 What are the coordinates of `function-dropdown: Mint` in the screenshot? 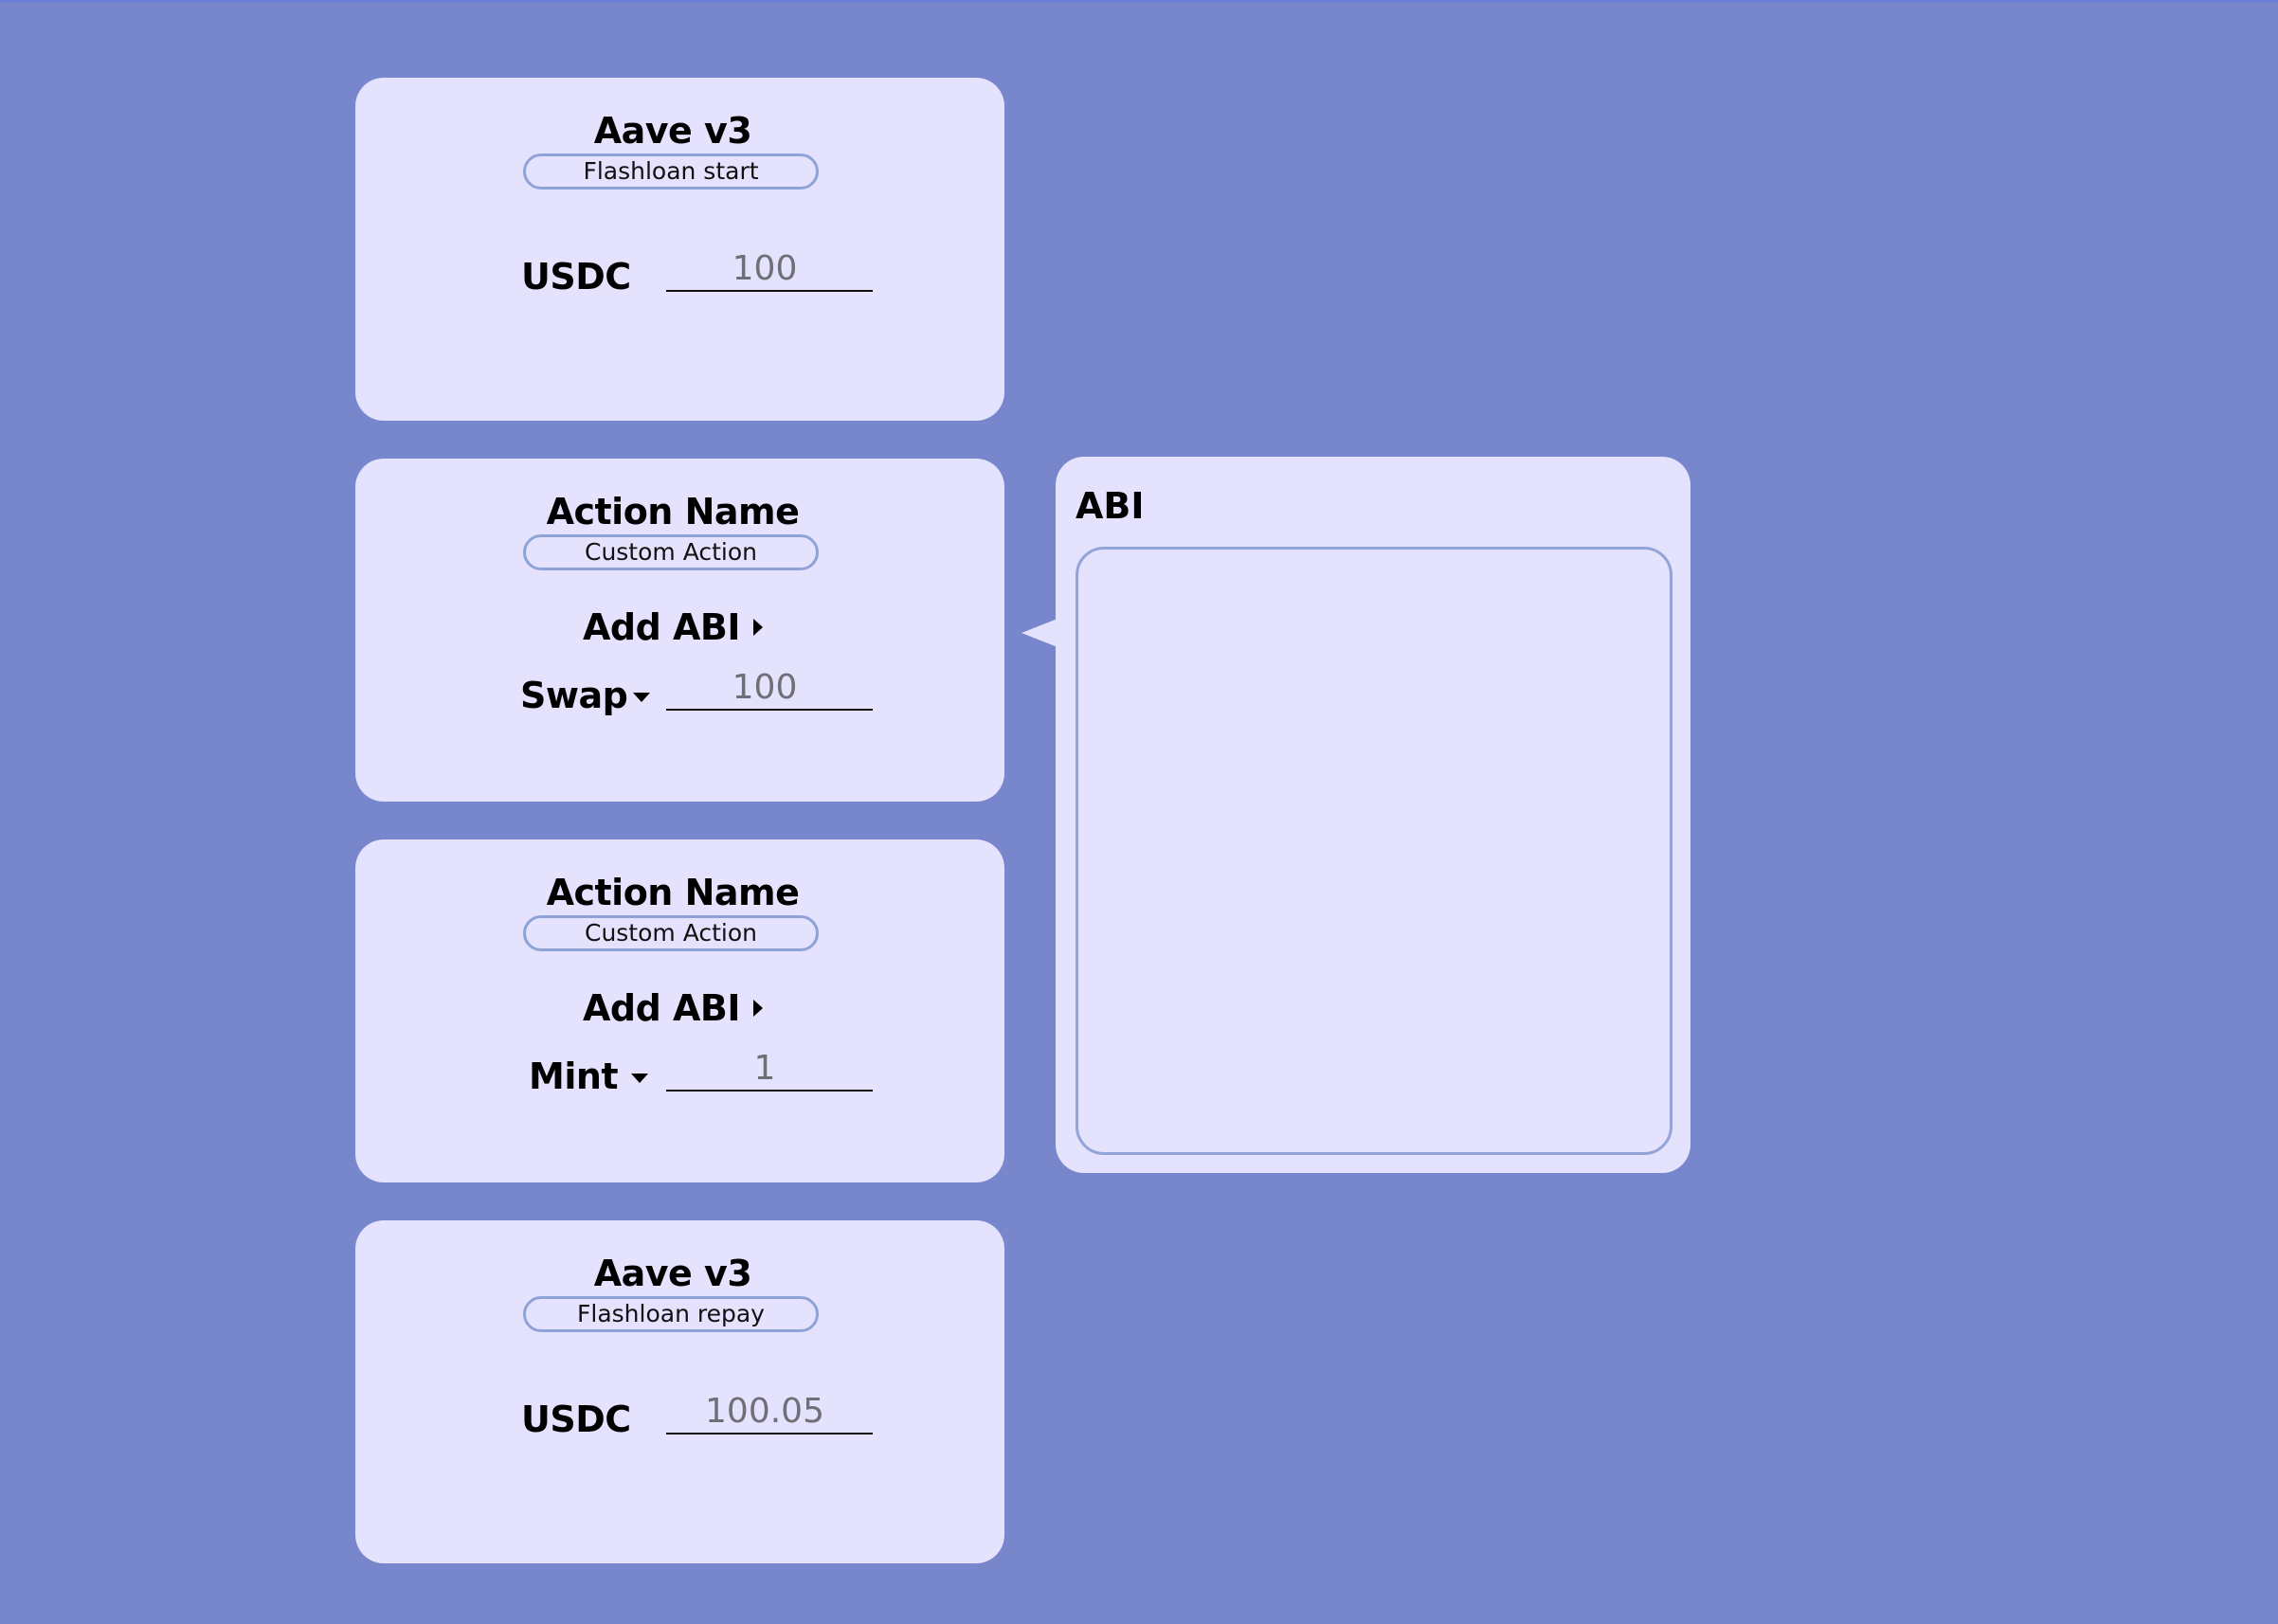 It's located at (589, 1076).